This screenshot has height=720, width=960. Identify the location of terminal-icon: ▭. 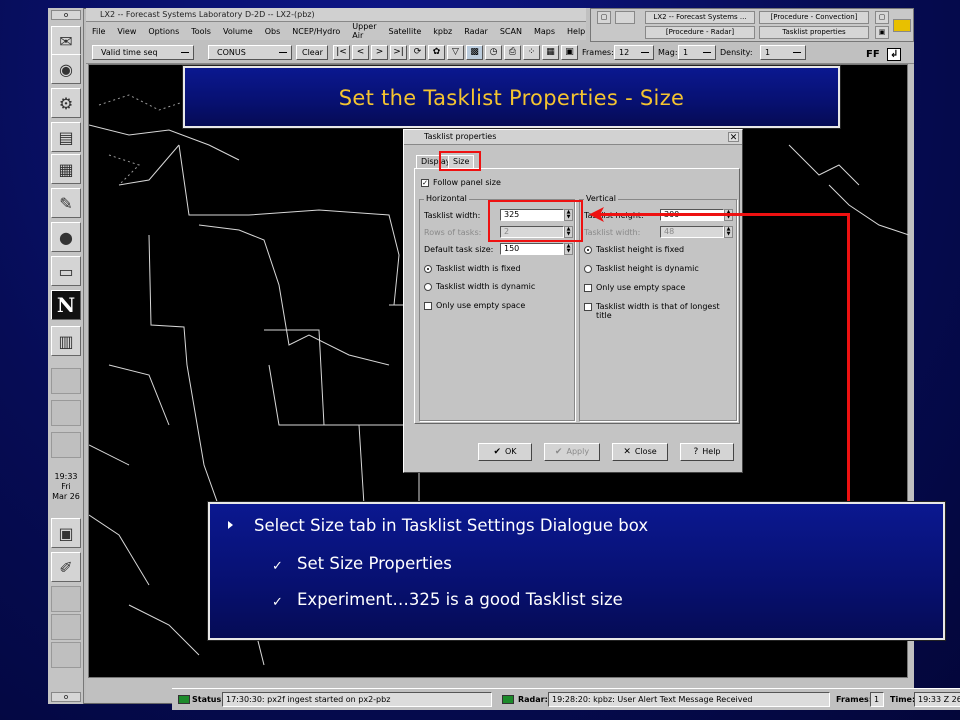
(66, 271).